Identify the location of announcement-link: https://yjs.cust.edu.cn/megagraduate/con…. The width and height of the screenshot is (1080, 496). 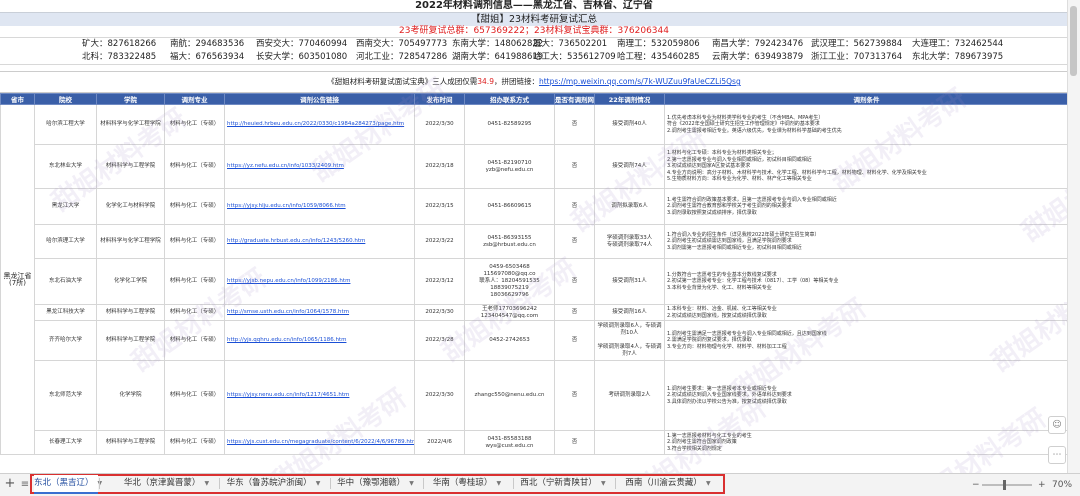
(319, 442).